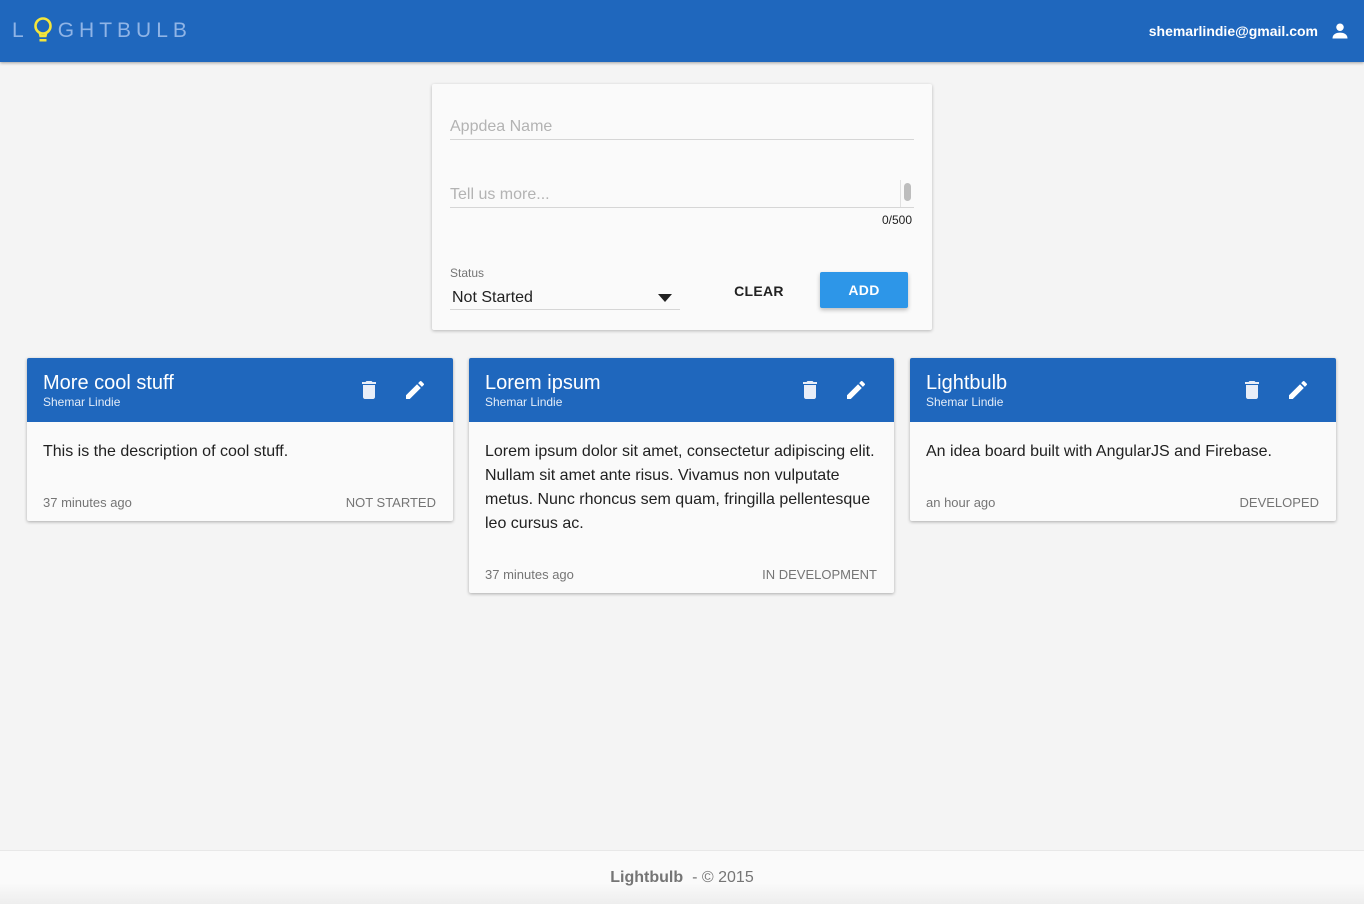 The height and width of the screenshot is (904, 1364). I want to click on idea-name-field, so click(682, 129).